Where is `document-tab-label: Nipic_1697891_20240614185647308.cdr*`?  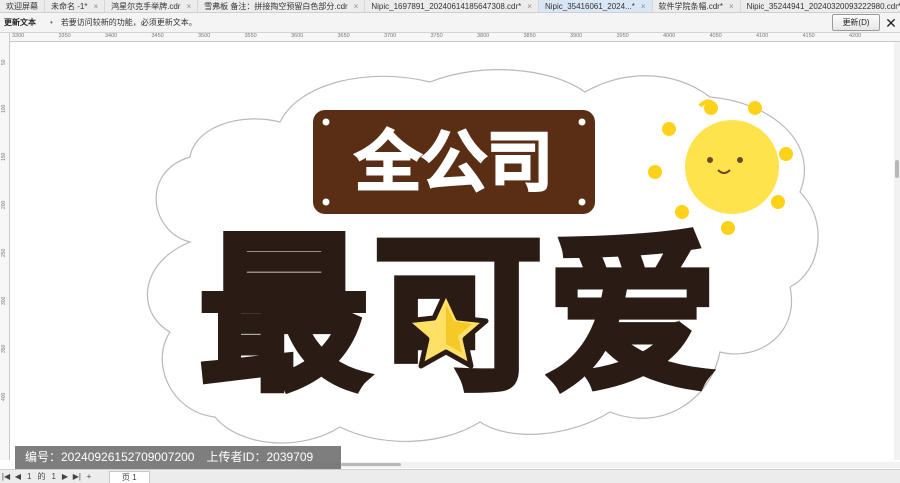
document-tab-label: Nipic_1697891_20240614185647308.cdr* is located at coordinates (446, 6).